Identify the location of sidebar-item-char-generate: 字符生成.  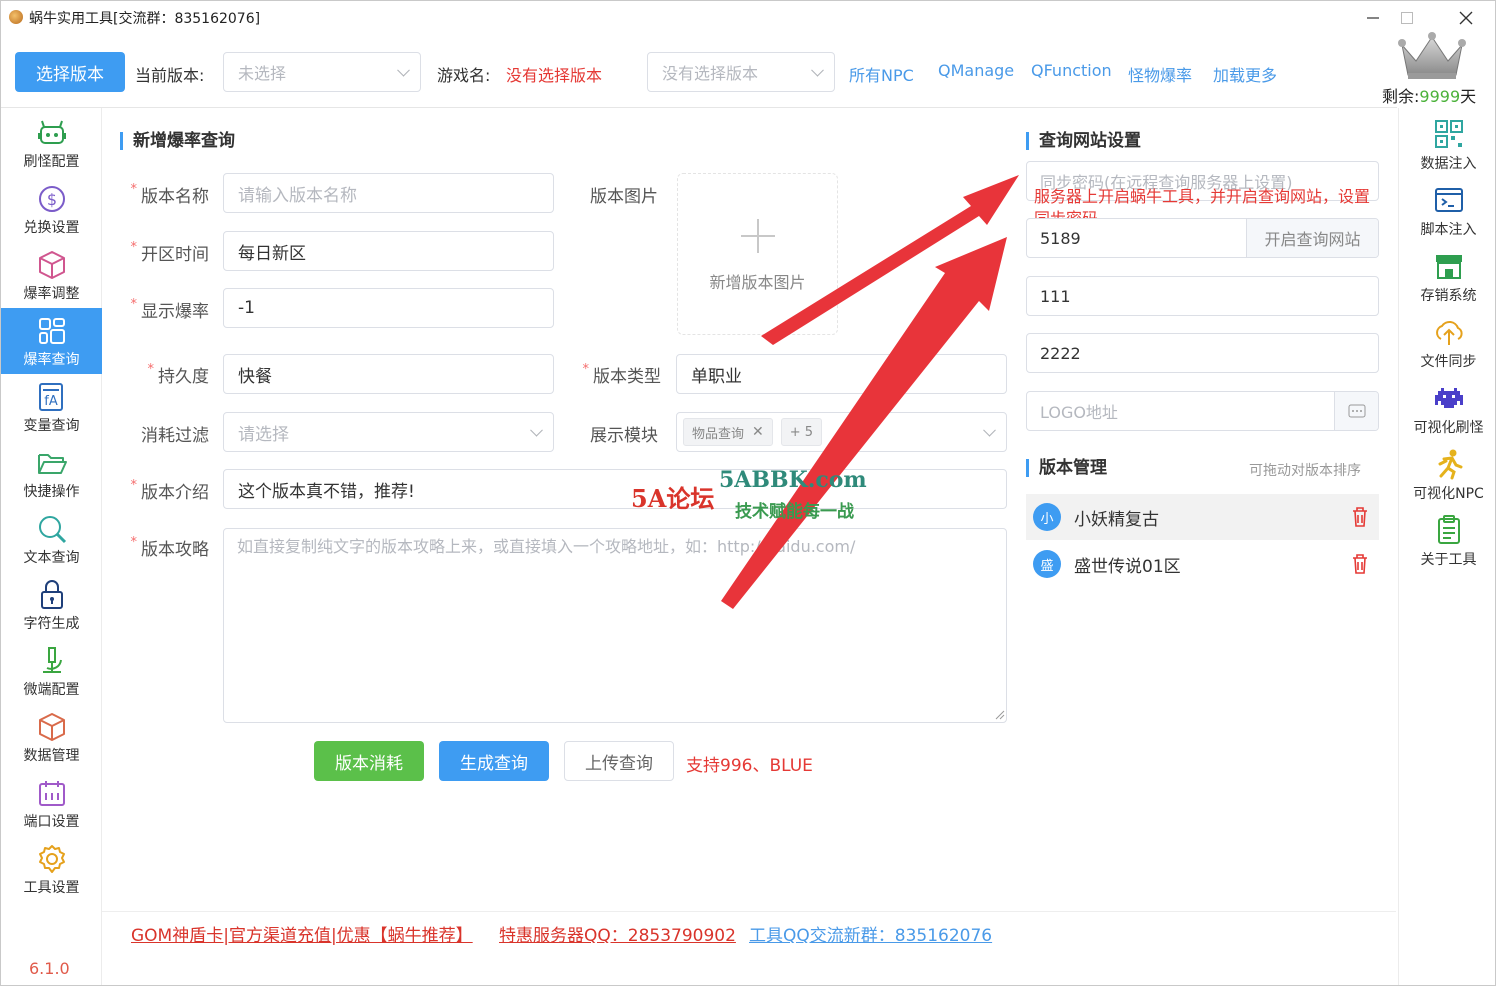
(51, 605).